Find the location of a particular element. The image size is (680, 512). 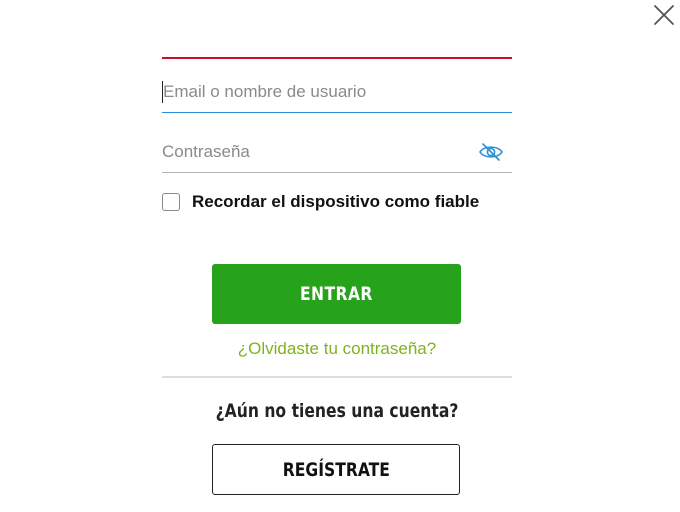

eye-icon is located at coordinates (491, 152).